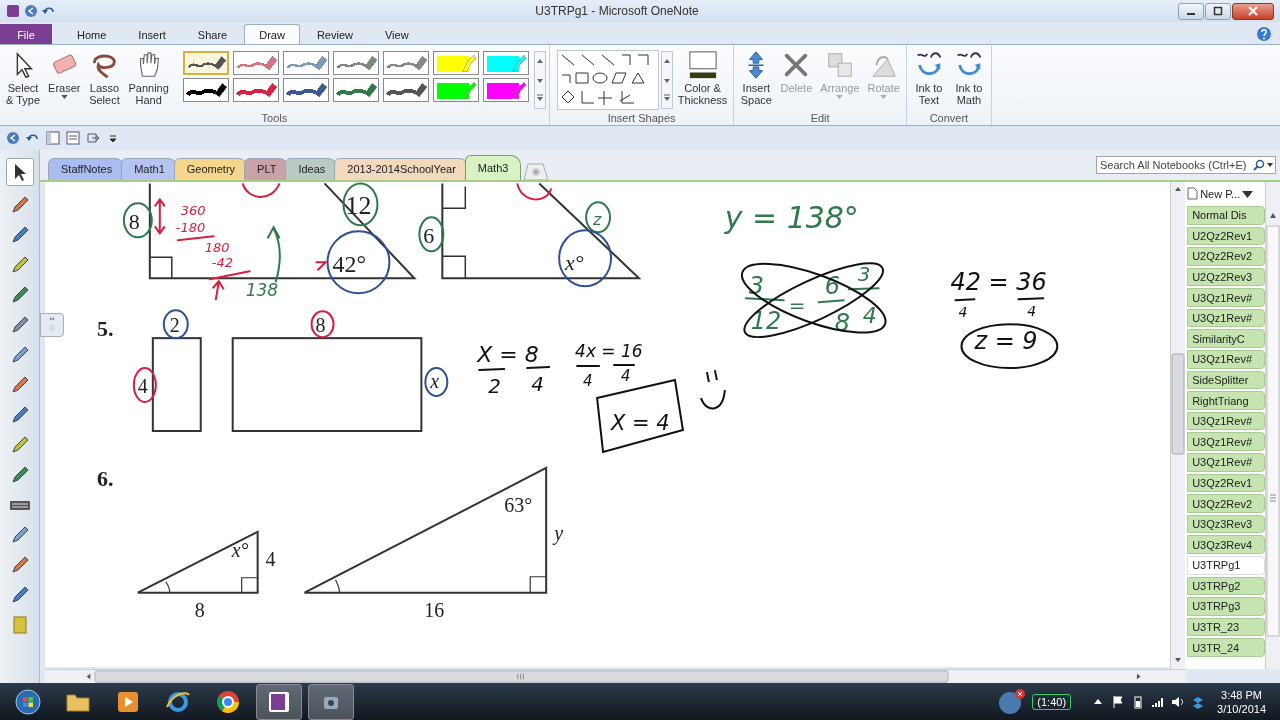 Image resolution: width=1280 pixels, height=720 pixels. What do you see at coordinates (434, 609) in the screenshot?
I see `worksheet-label: 16` at bounding box center [434, 609].